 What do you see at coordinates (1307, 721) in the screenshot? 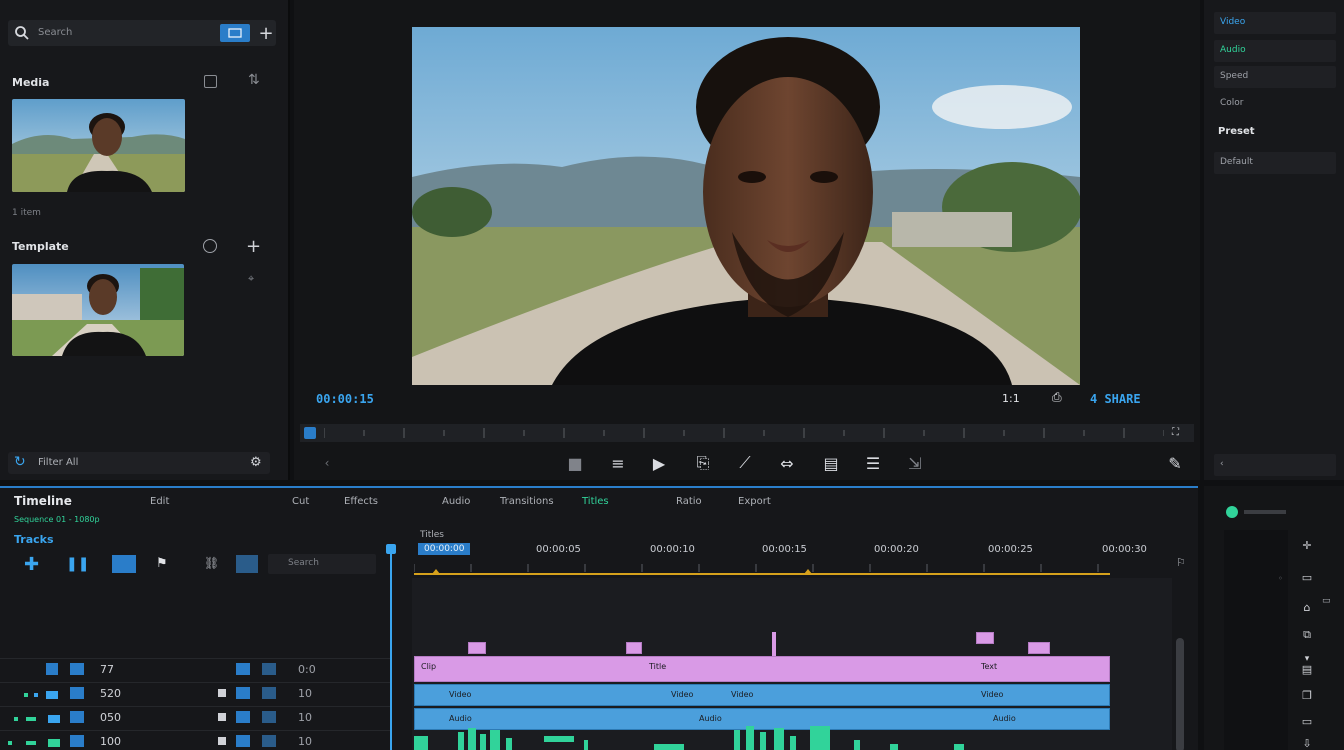
I see `caption-tool-icon: ▭` at bounding box center [1307, 721].